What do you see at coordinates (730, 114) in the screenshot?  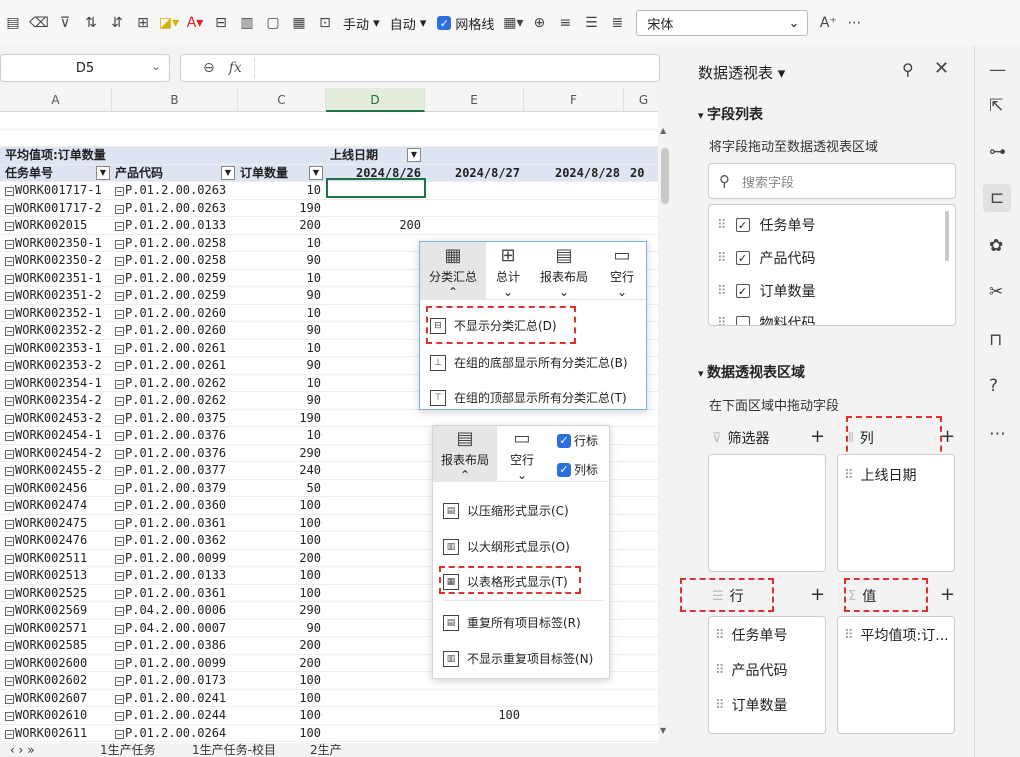 I see `field-list-title: 字段列表` at bounding box center [730, 114].